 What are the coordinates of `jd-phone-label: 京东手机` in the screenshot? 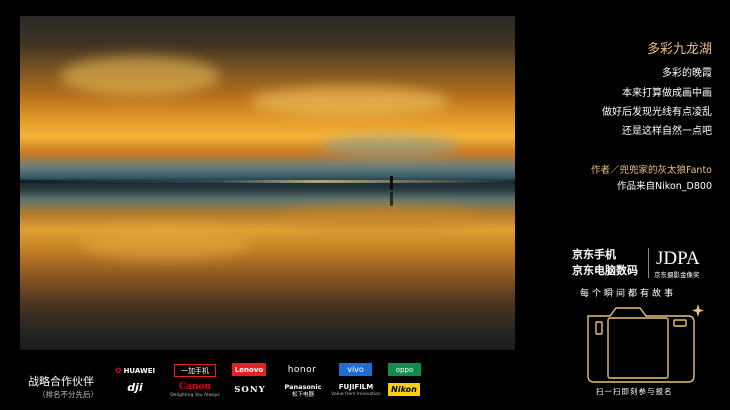 It's located at (594, 254).